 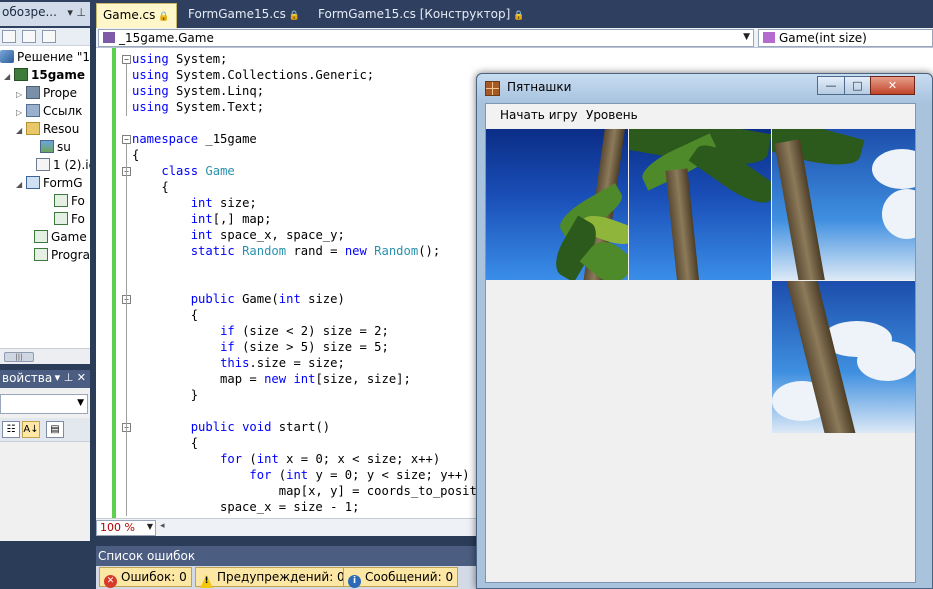 I want to click on code-line: map[x, y] = coords_to_positio, so click(x=312, y=491).